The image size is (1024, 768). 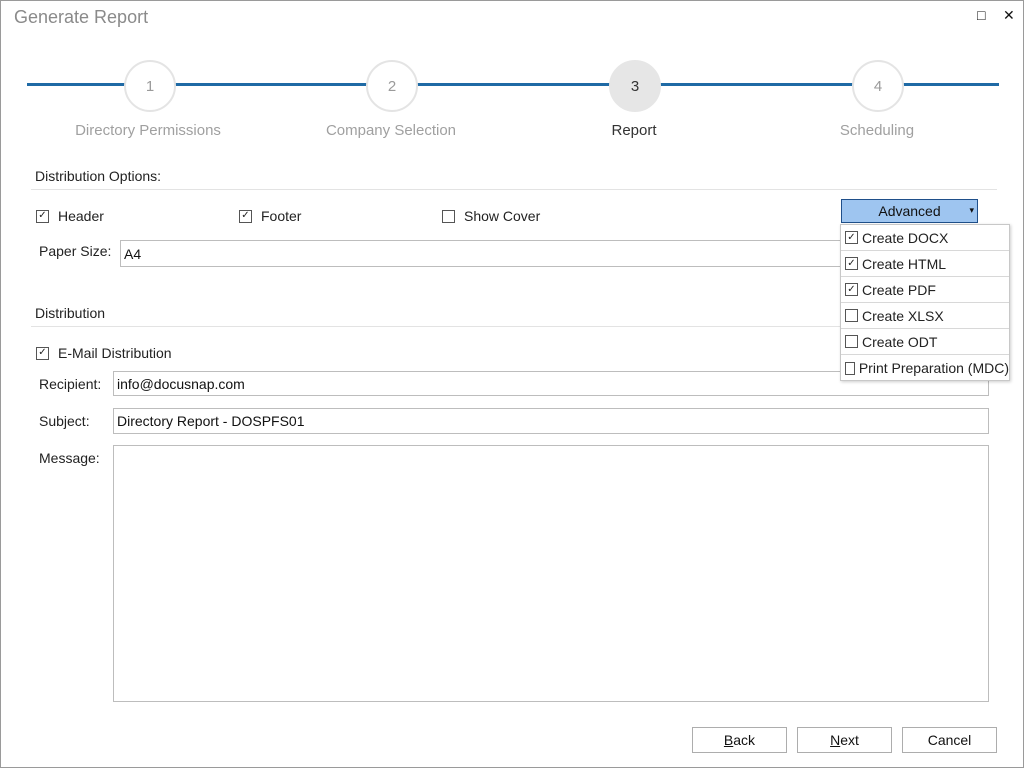 I want to click on print-preparation-checkbox, so click(x=850, y=368).